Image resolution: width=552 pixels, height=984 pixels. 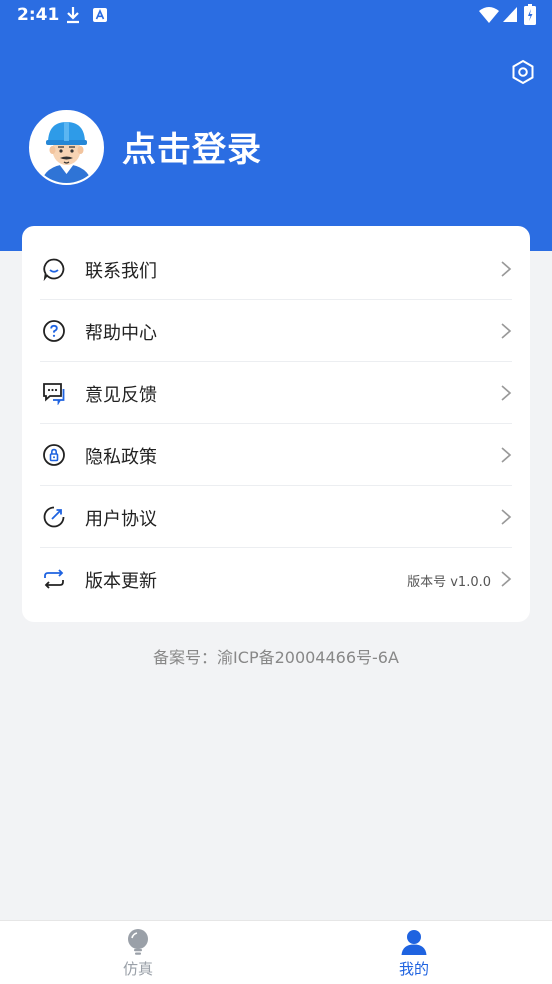 I want to click on menu-item-label: 帮助中心, so click(x=121, y=333).